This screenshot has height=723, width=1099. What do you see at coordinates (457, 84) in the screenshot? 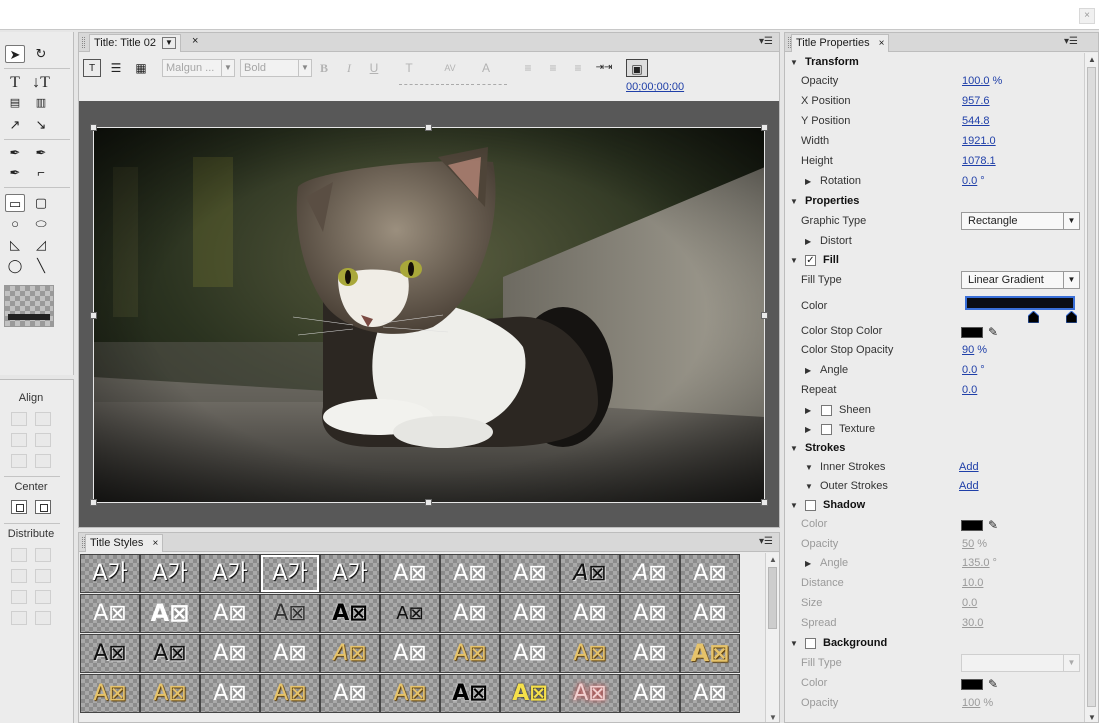
I see `kerning-value-dots` at bounding box center [457, 84].